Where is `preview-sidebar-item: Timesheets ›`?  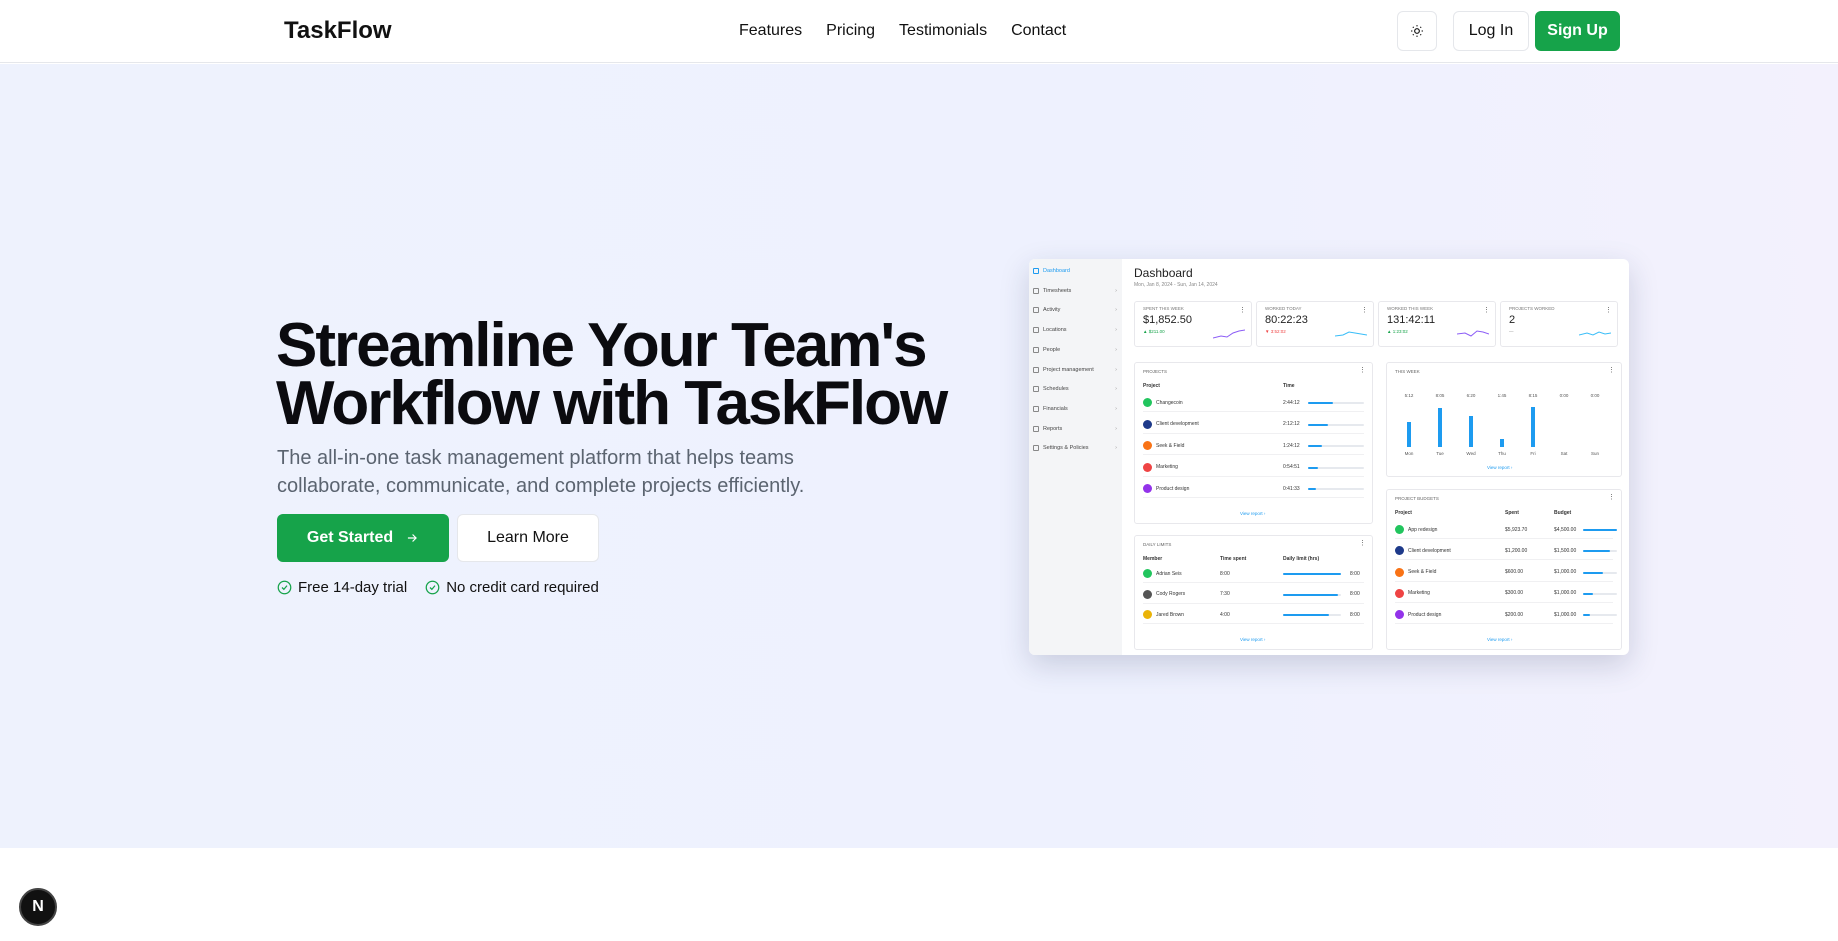 preview-sidebar-item: Timesheets › is located at coordinates (1076, 291).